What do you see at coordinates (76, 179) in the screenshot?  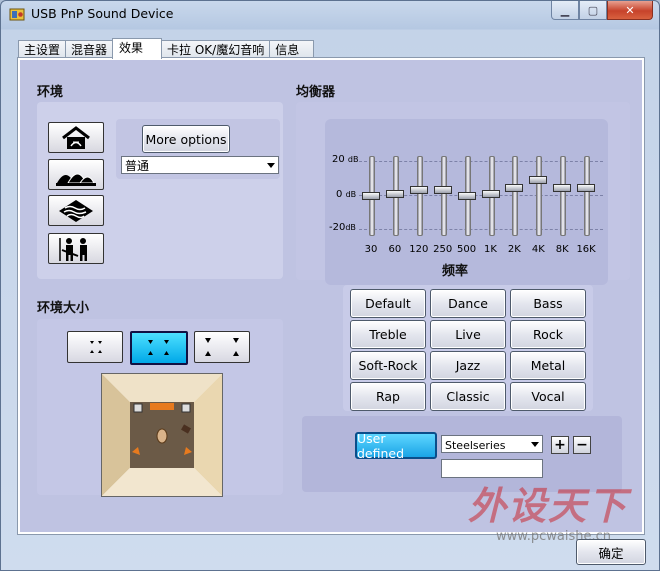 I see `opera-house-icon` at bounding box center [76, 179].